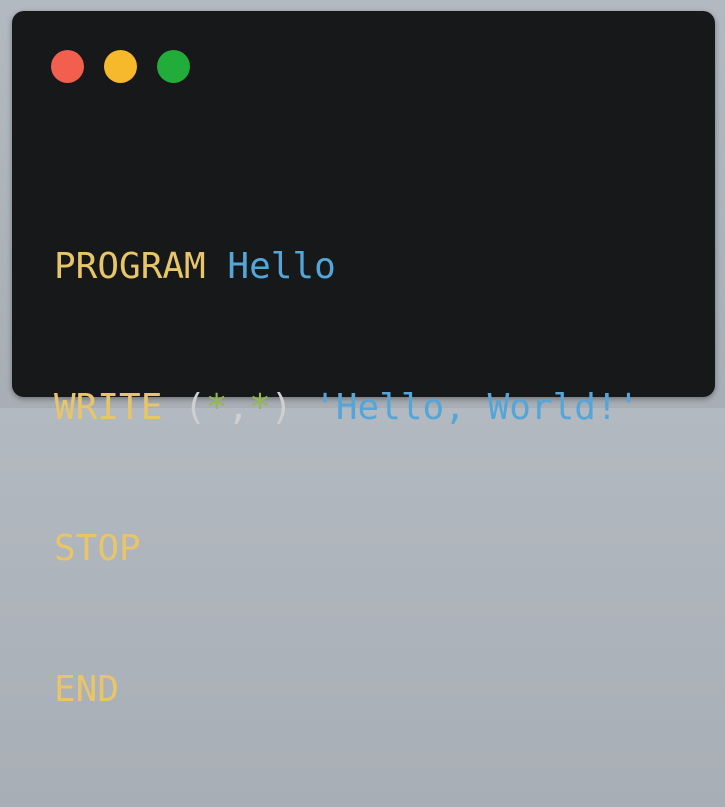 The image size is (725, 807). I want to click on keyword-program: PROGRAM, so click(130, 266).